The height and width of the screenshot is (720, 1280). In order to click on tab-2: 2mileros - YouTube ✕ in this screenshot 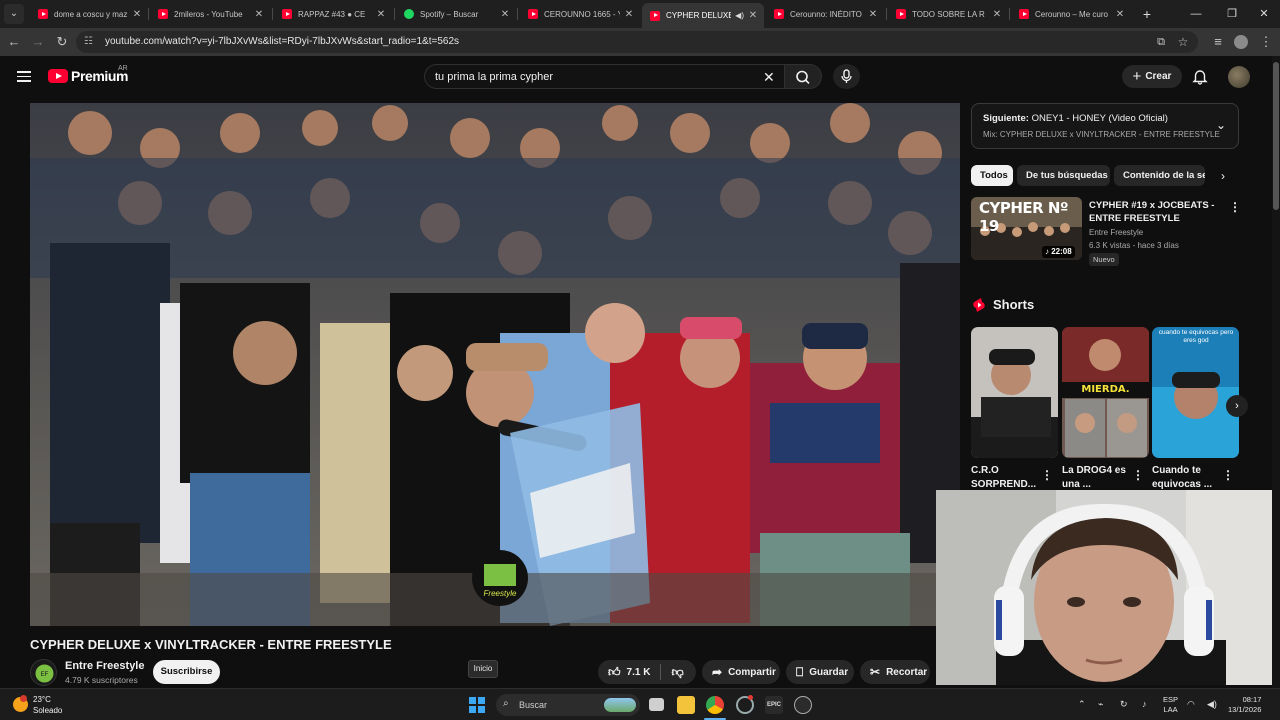, I will do `click(210, 14)`.